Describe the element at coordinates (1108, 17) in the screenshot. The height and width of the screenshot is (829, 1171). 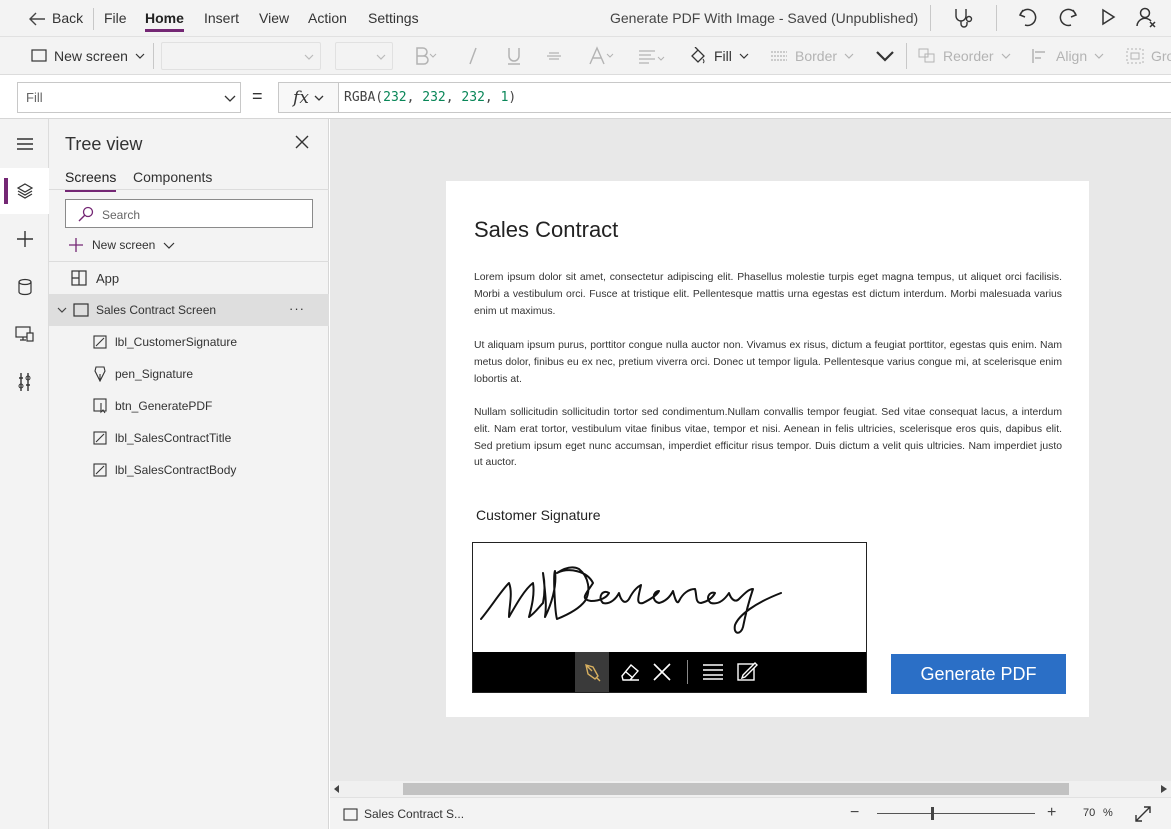
I see `play-icon` at that location.